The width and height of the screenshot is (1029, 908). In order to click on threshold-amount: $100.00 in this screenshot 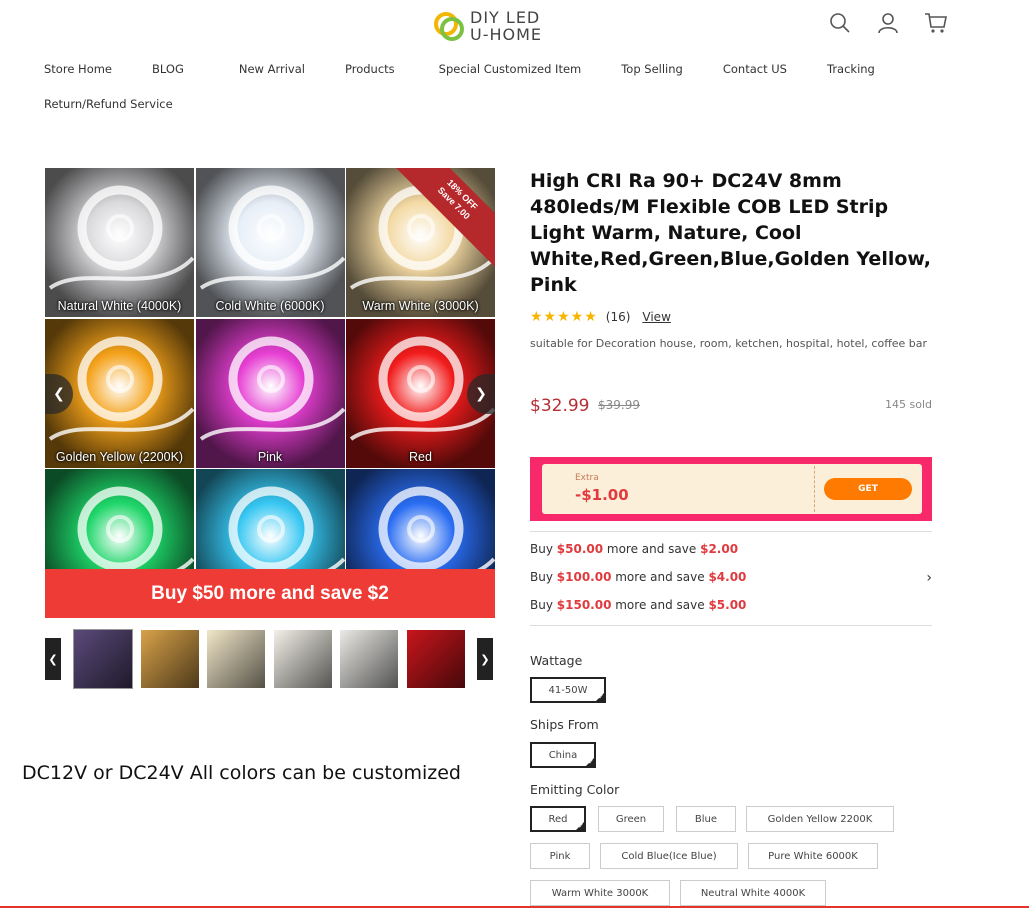, I will do `click(584, 577)`.